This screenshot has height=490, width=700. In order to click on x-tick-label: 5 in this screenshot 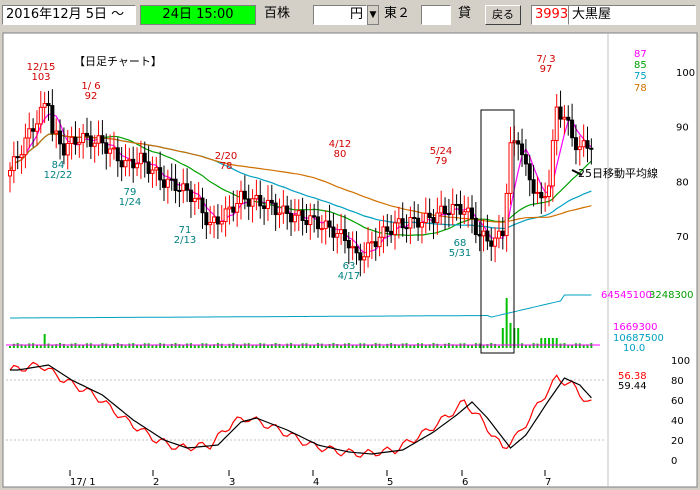, I will do `click(390, 482)`.